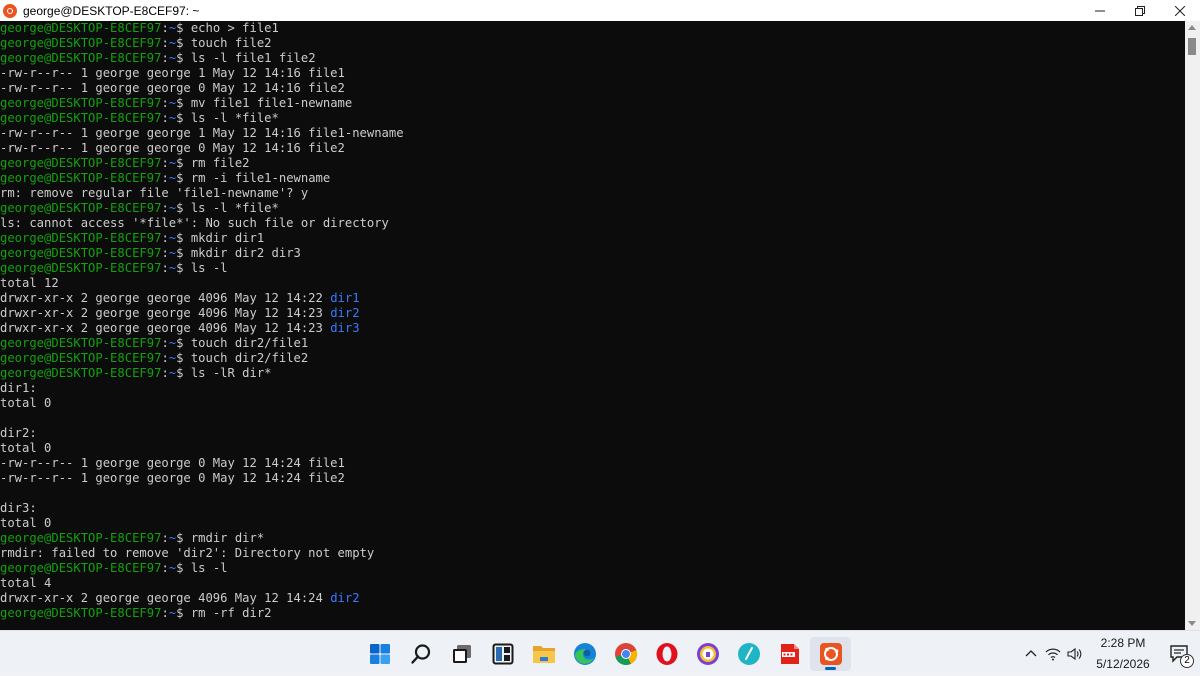 The image size is (1200, 676). I want to click on terminal-scrollbar, so click(1192, 325).